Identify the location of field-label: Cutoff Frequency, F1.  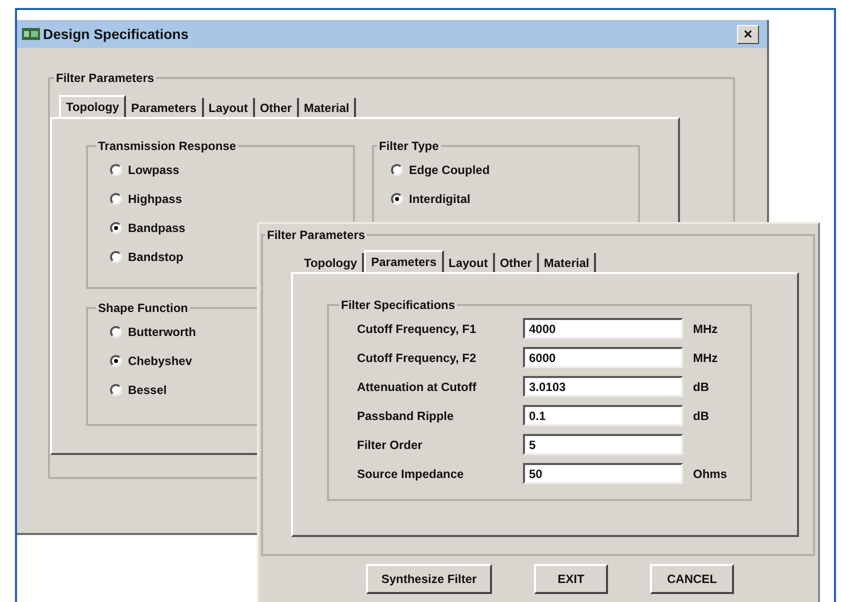
(417, 329).